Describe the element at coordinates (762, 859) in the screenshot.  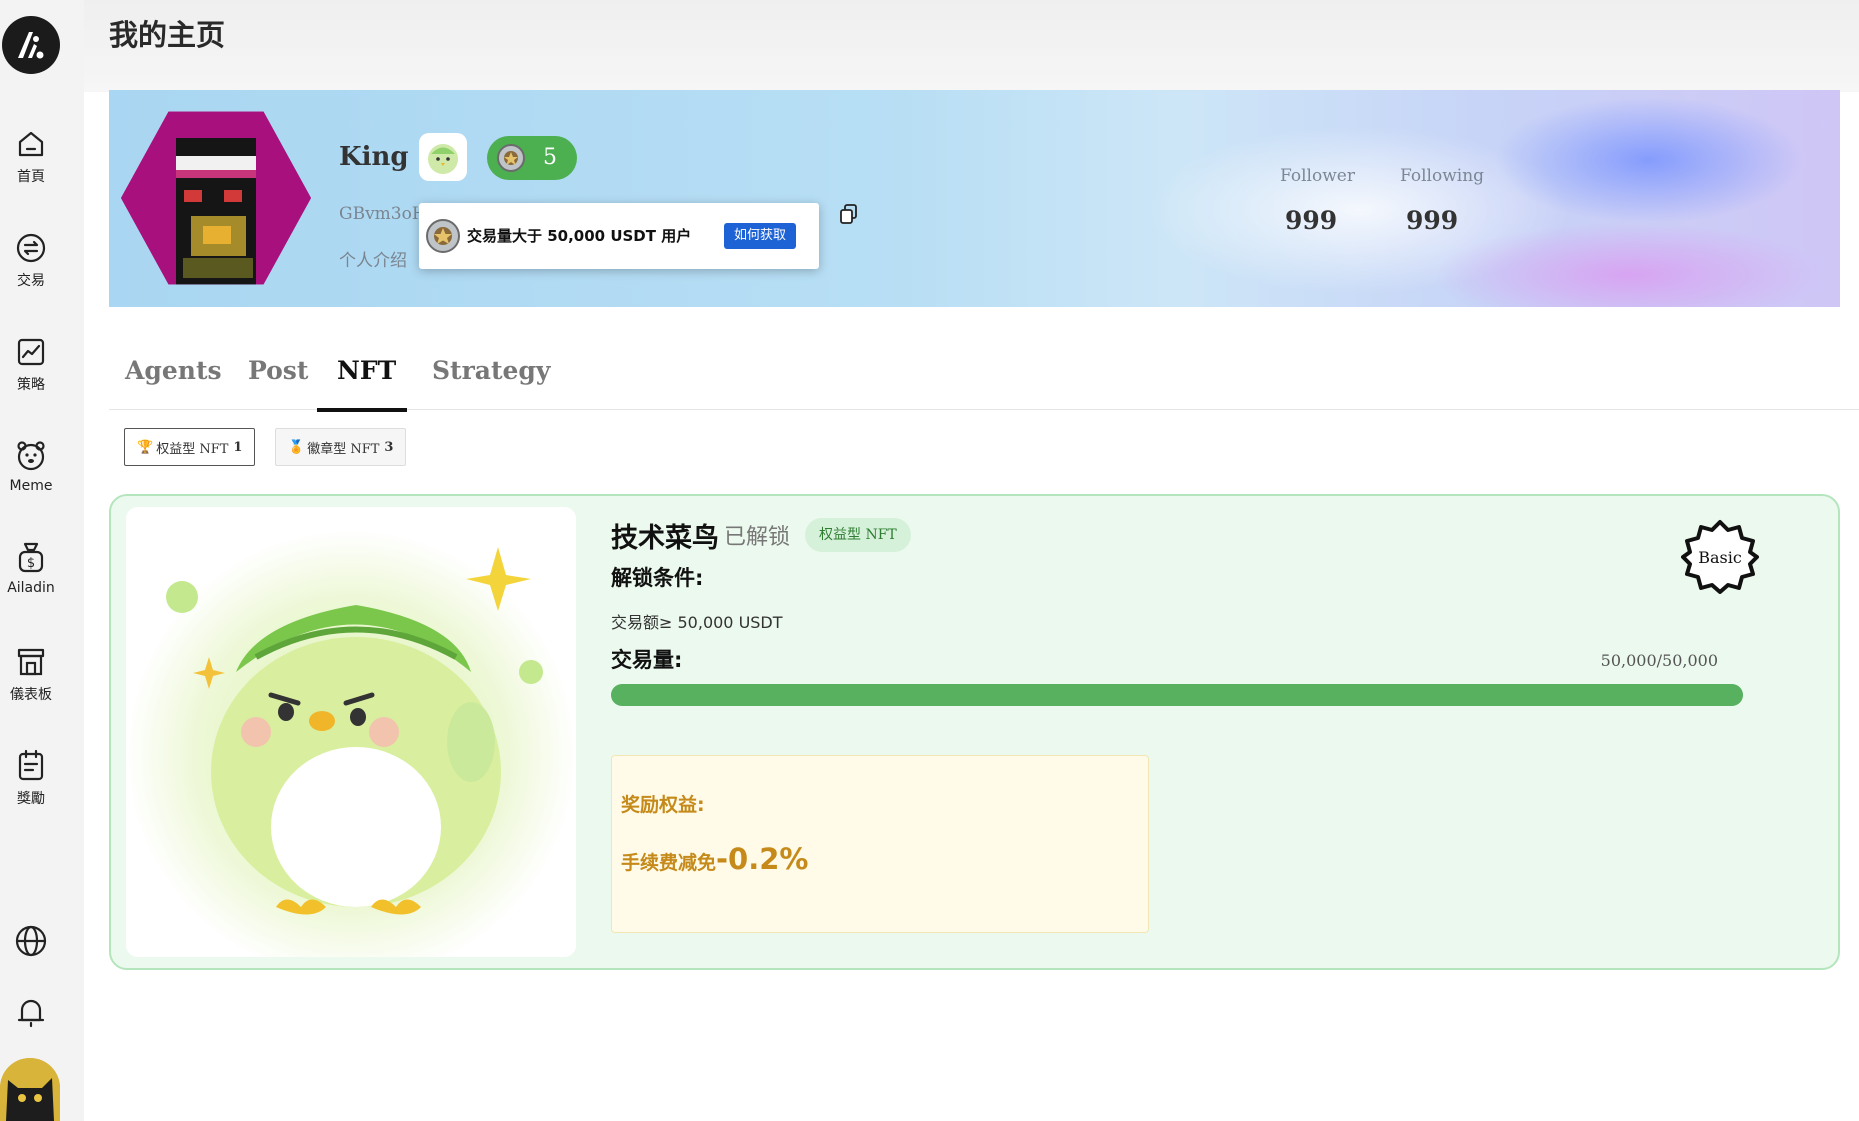
I see `reward-value: -0.2%` at that location.